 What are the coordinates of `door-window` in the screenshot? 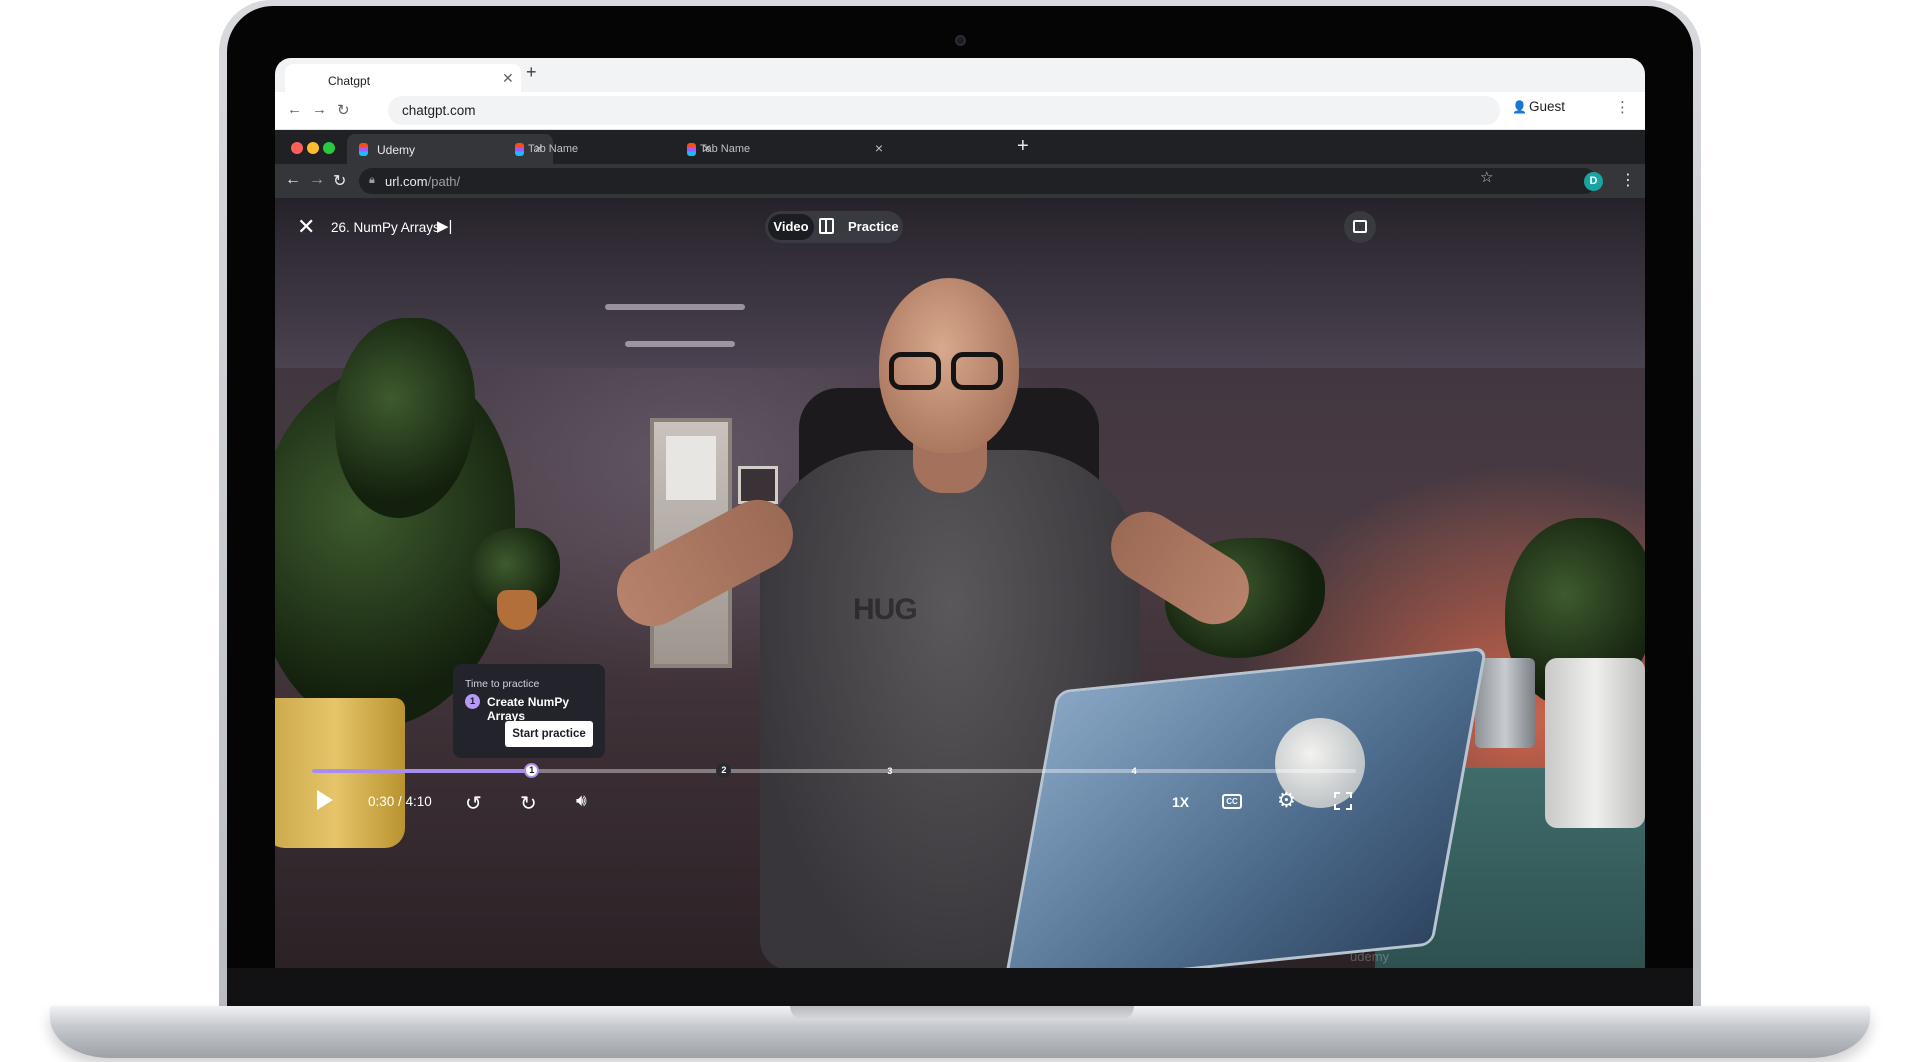 It's located at (691, 468).